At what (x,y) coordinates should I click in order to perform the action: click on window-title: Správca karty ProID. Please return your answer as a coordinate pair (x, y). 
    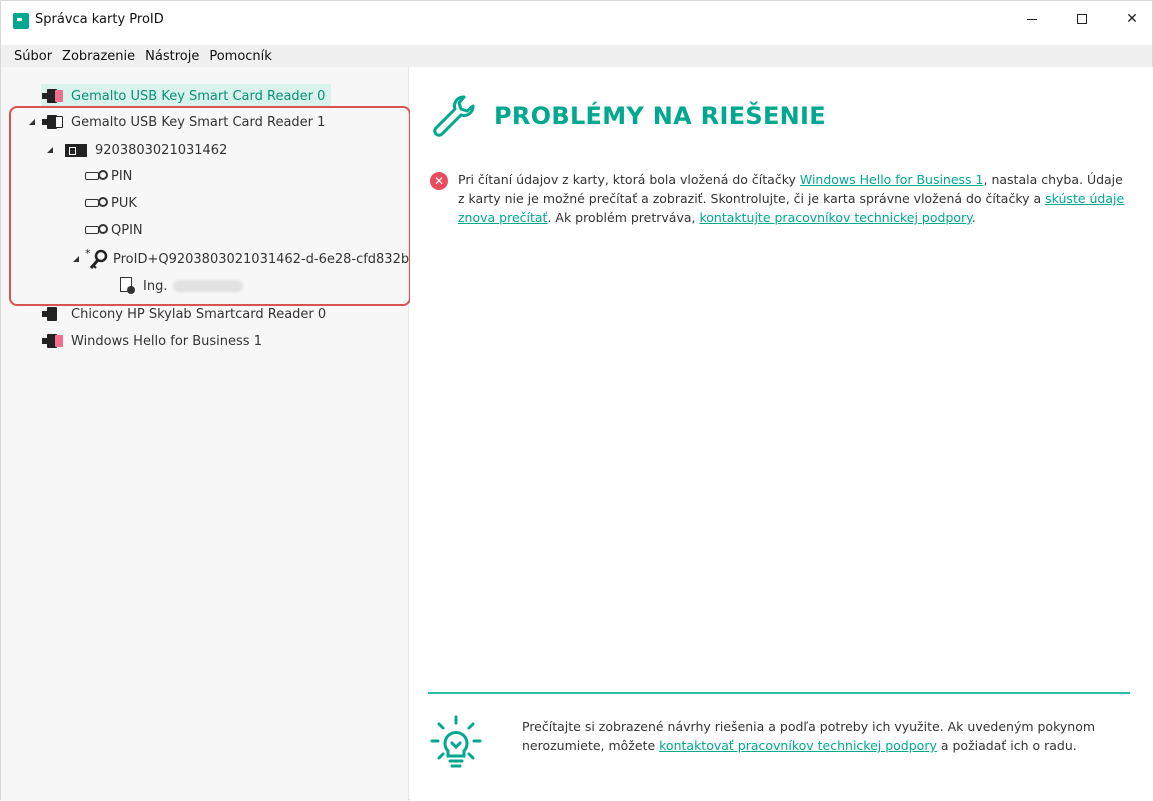
    Looking at the image, I should click on (99, 19).